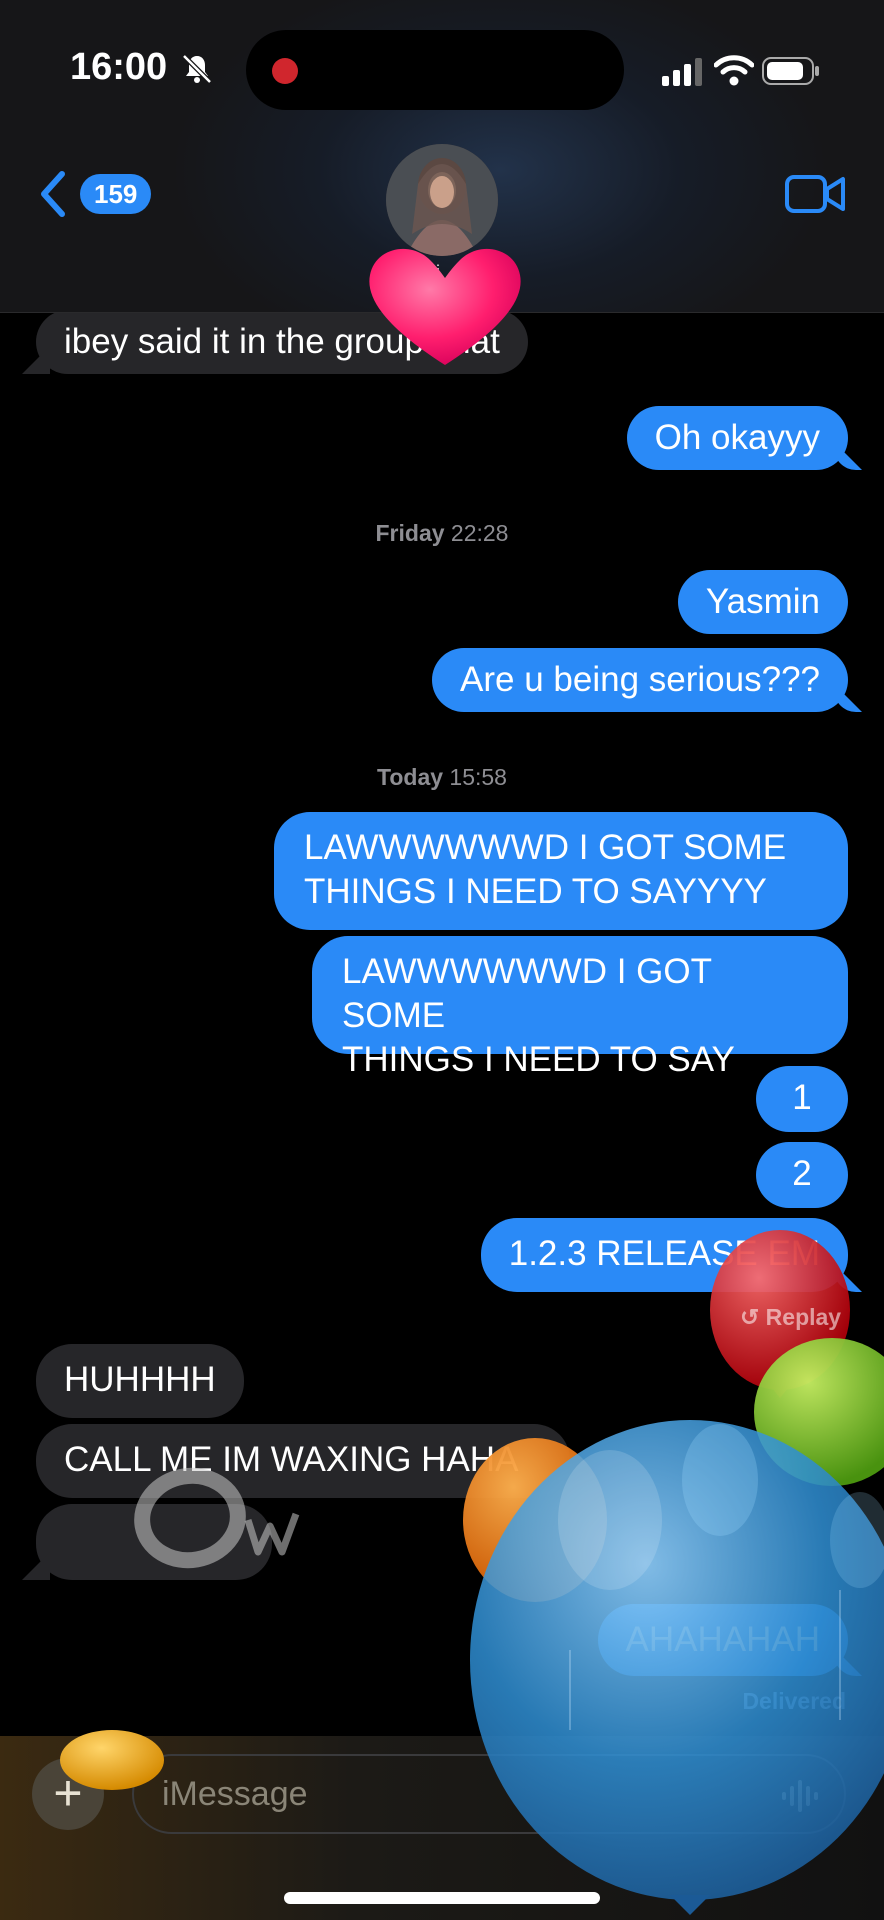  I want to click on delivered-status: Delivered, so click(794, 1701).